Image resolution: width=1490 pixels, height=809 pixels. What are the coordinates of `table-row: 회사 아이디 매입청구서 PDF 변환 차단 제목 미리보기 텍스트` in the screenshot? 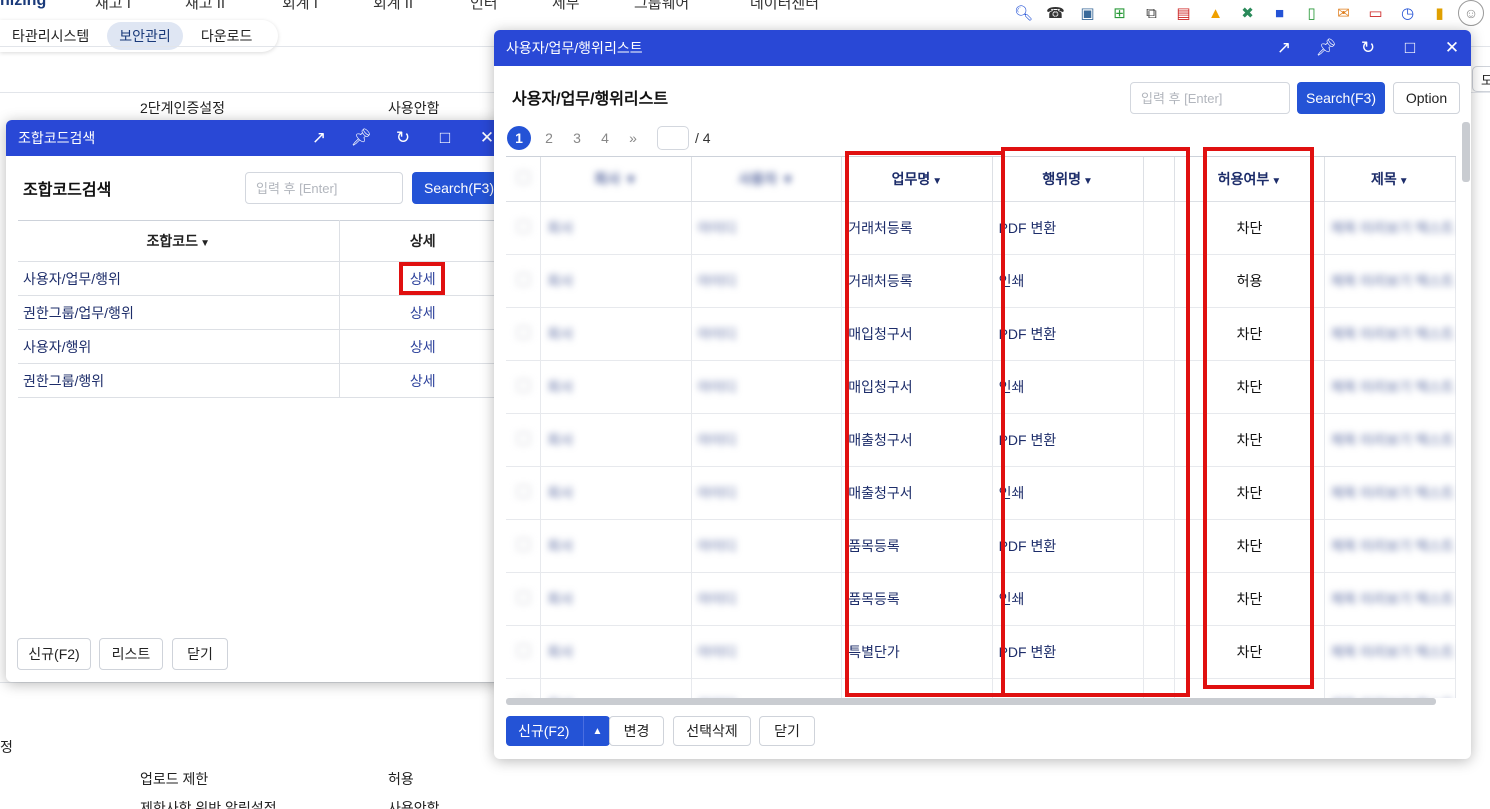 It's located at (981, 334).